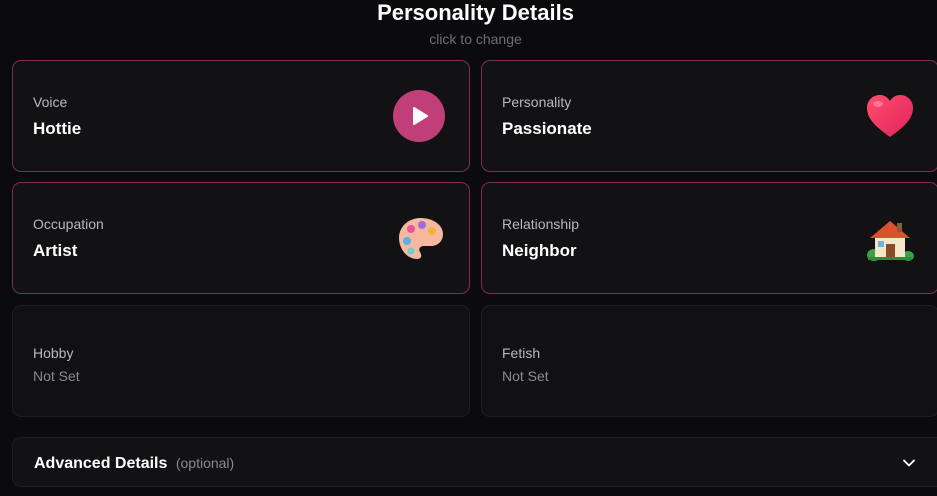 The height and width of the screenshot is (496, 937). I want to click on advanced-details-label: Advanced Details, so click(101, 463).